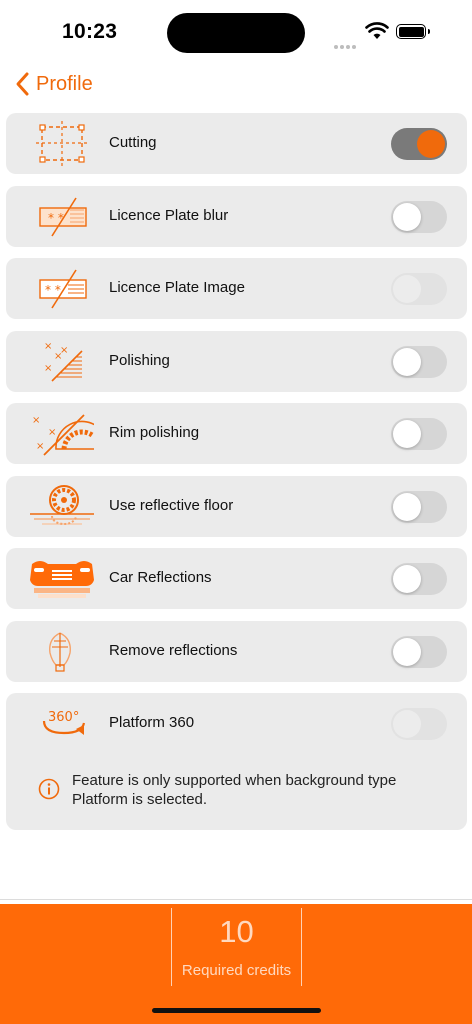 This screenshot has height=1024, width=472. I want to click on back-label: Profile, so click(64, 83).